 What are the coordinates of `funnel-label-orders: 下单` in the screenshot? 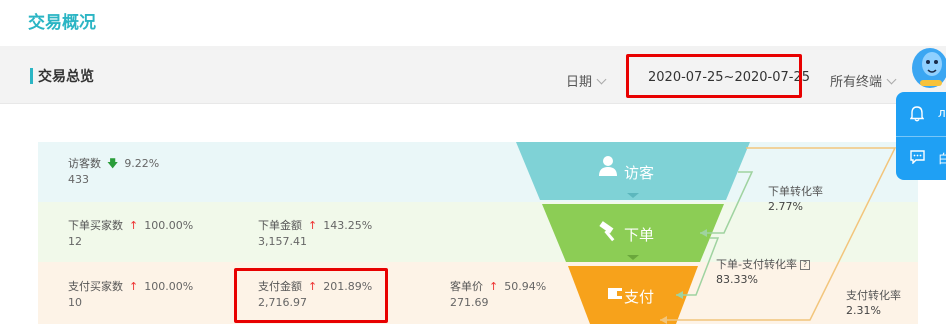 It's located at (639, 235).